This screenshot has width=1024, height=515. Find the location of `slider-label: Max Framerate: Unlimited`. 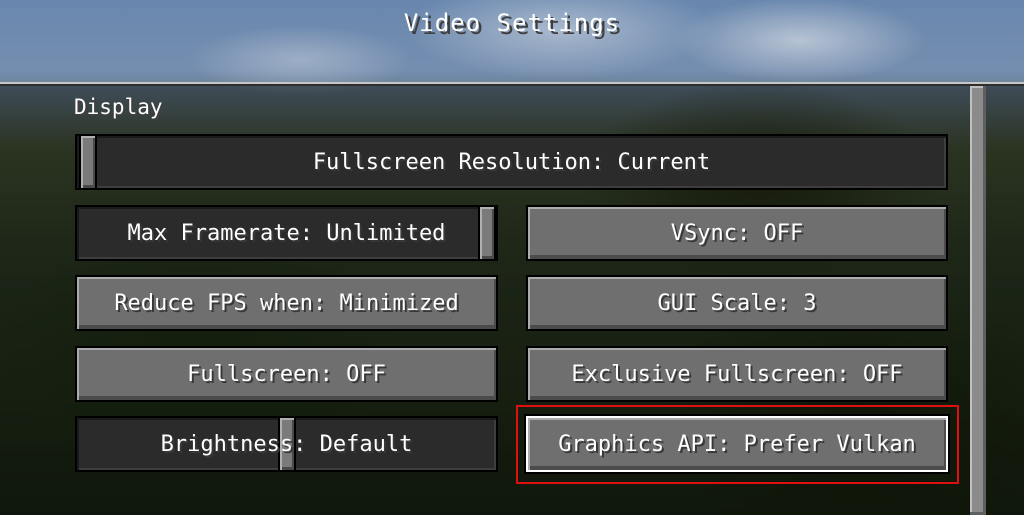

slider-label: Max Framerate: Unlimited is located at coordinates (286, 233).